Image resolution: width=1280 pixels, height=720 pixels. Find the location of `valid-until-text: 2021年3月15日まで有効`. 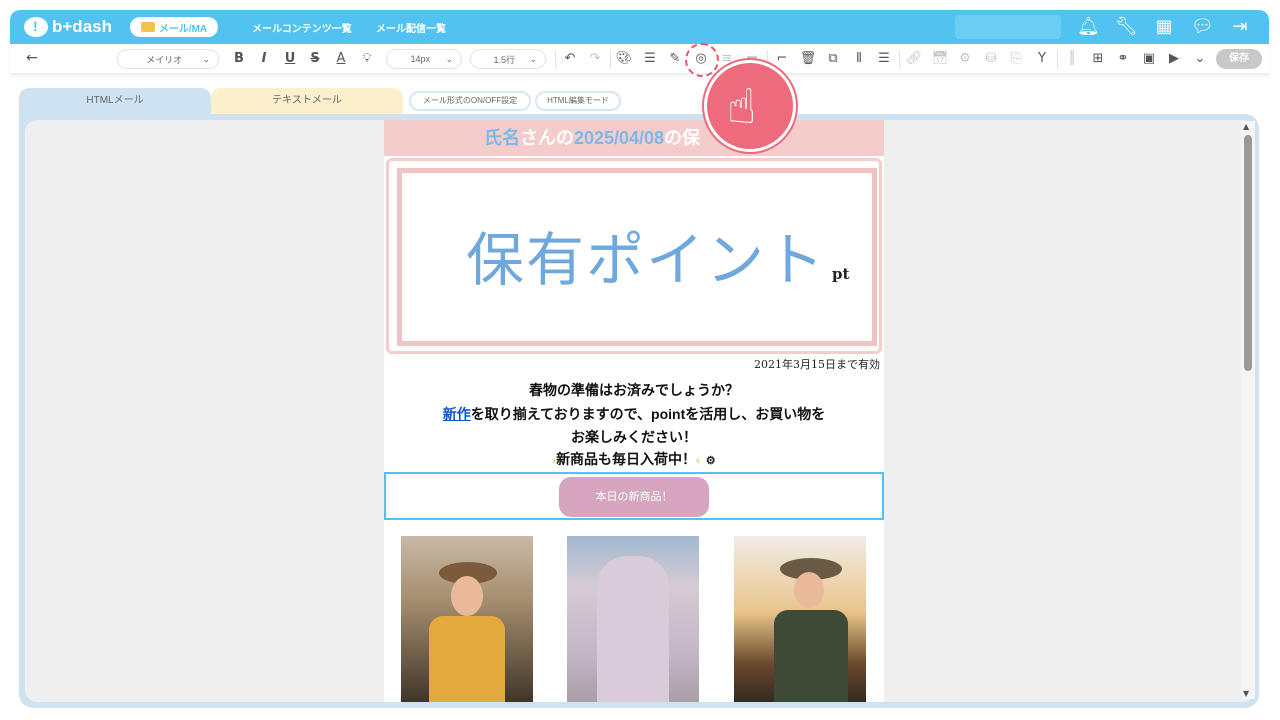

valid-until-text: 2021年3月15日まで有効 is located at coordinates (817, 364).